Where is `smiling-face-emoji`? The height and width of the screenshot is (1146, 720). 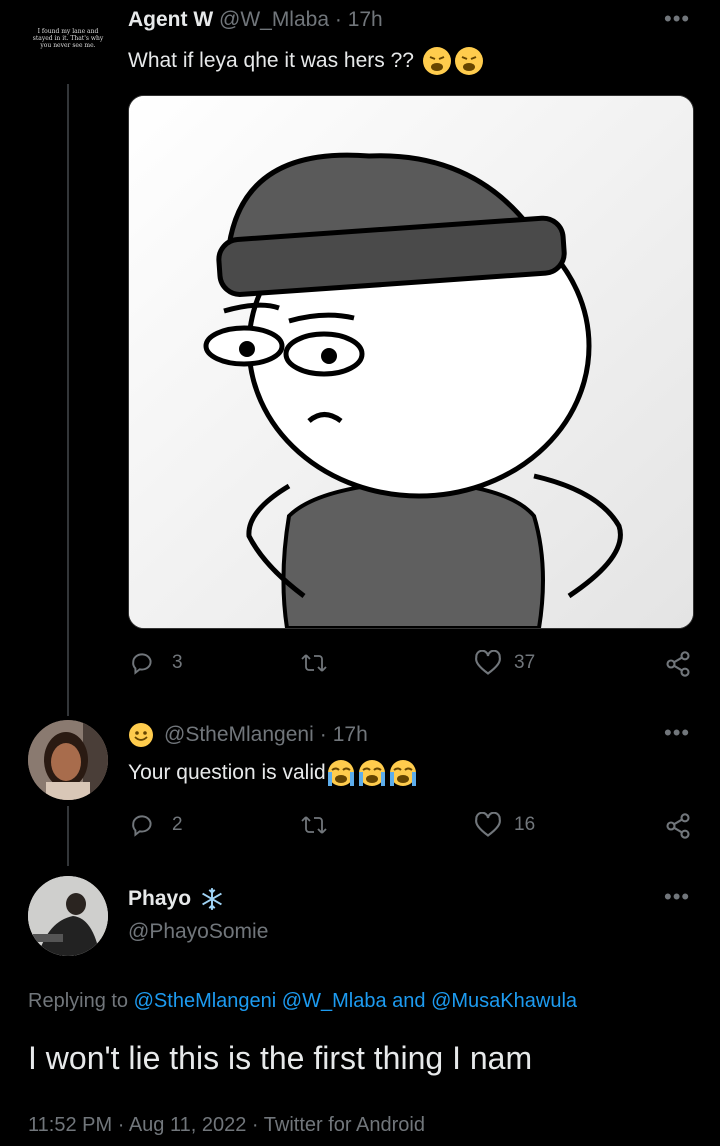 smiling-face-emoji is located at coordinates (141, 735).